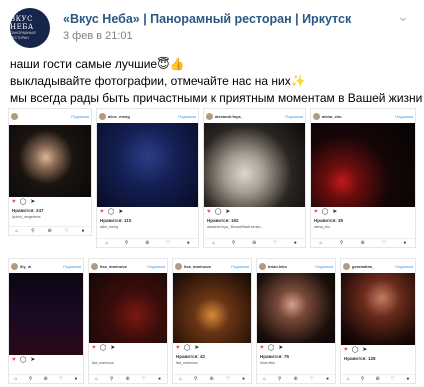 This screenshot has width=424, height=387. Describe the element at coordinates (26, 217) in the screenshot. I see `caption: lyubov_sergeevna` at that location.